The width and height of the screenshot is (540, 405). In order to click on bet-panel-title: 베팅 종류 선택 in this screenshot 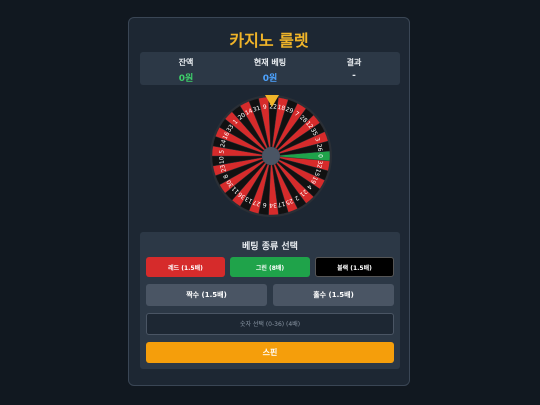, I will do `click(270, 247)`.